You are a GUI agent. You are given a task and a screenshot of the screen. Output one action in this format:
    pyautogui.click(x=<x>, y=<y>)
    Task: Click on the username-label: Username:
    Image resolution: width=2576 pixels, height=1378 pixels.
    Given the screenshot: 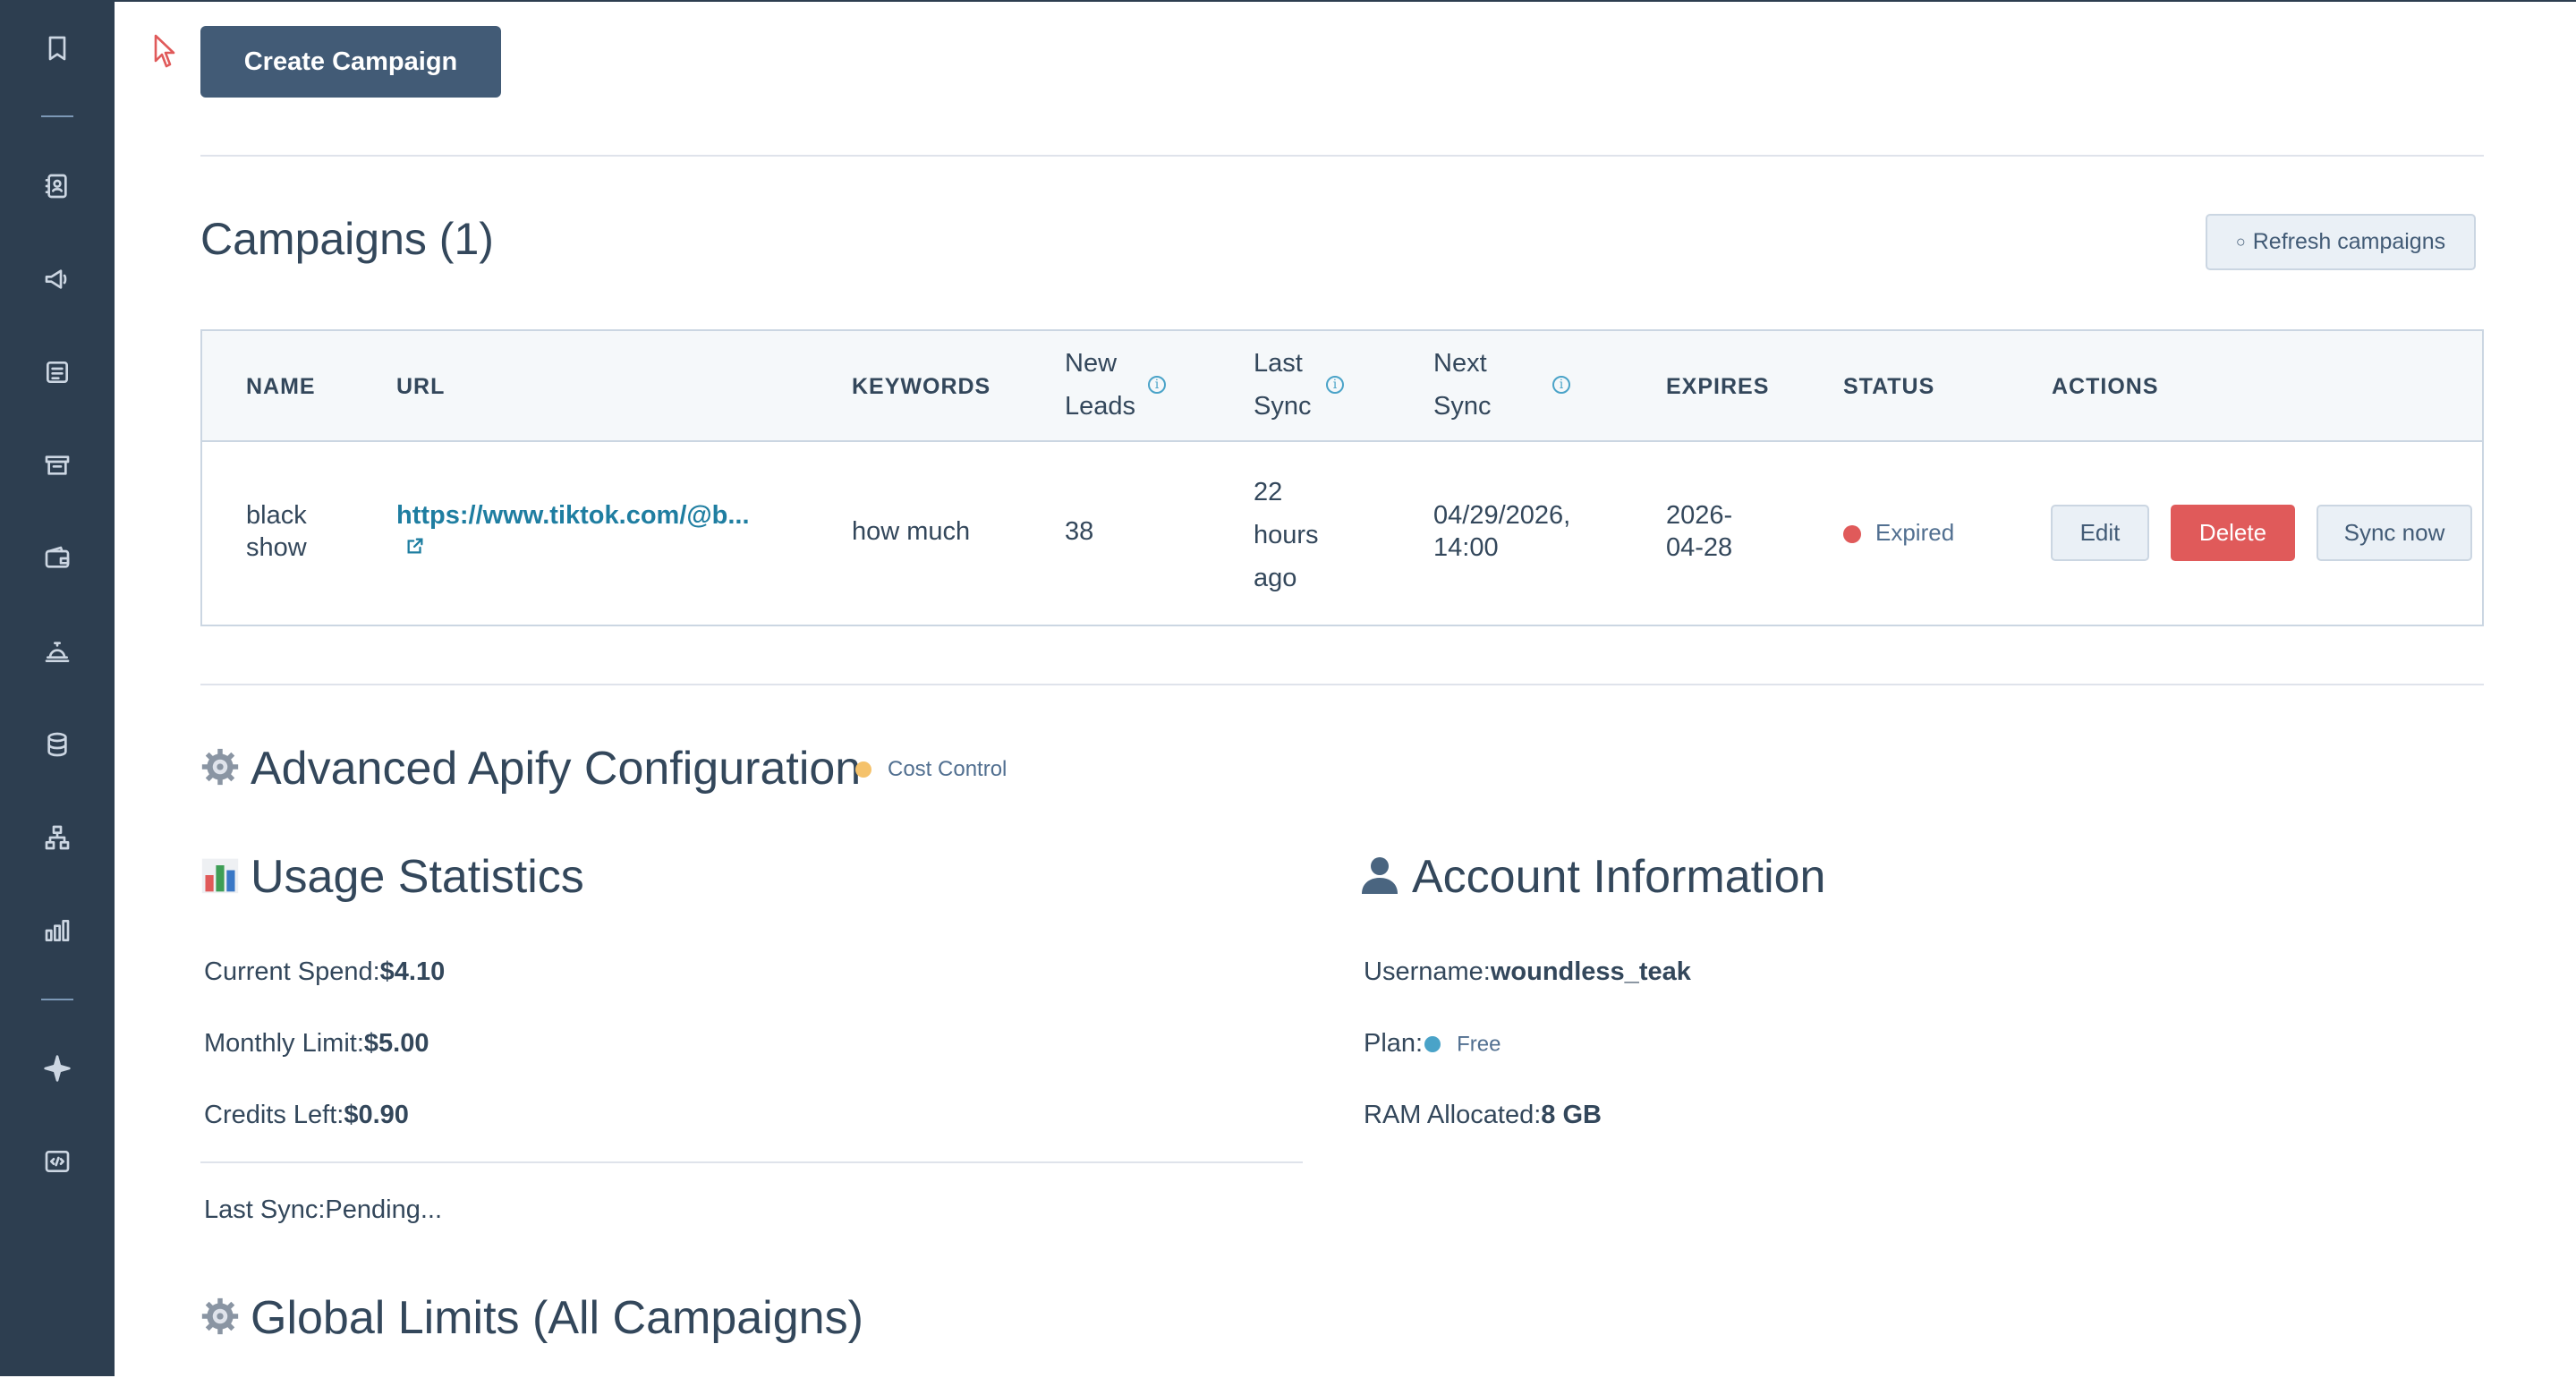 What is the action you would take?
    pyautogui.click(x=1427, y=972)
    